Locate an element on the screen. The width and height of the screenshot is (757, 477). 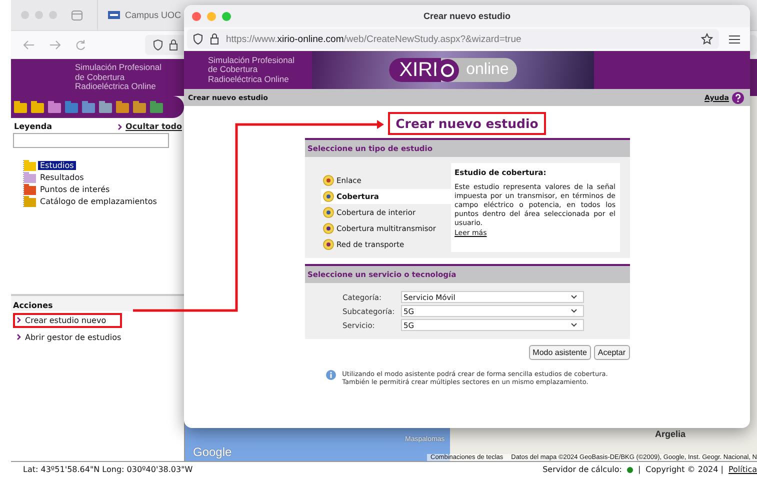
dialog-button: Aceptar is located at coordinates (612, 352).